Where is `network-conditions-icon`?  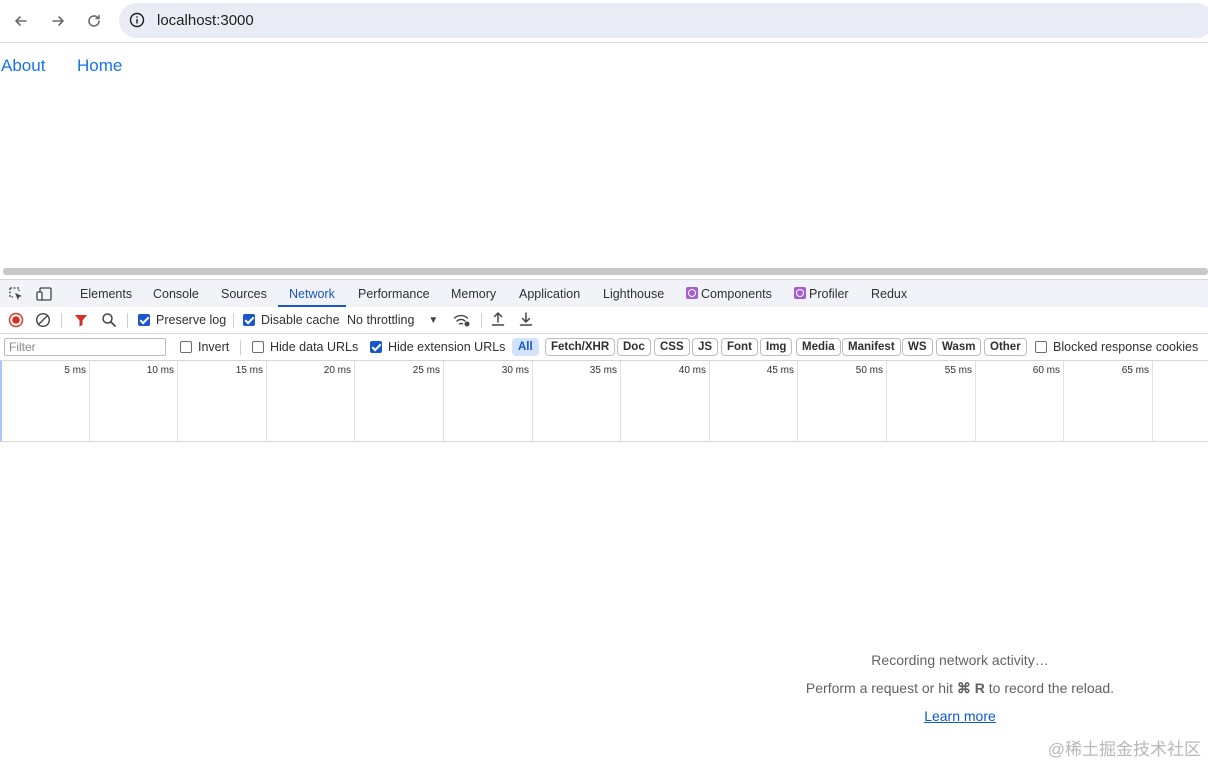 network-conditions-icon is located at coordinates (462, 320).